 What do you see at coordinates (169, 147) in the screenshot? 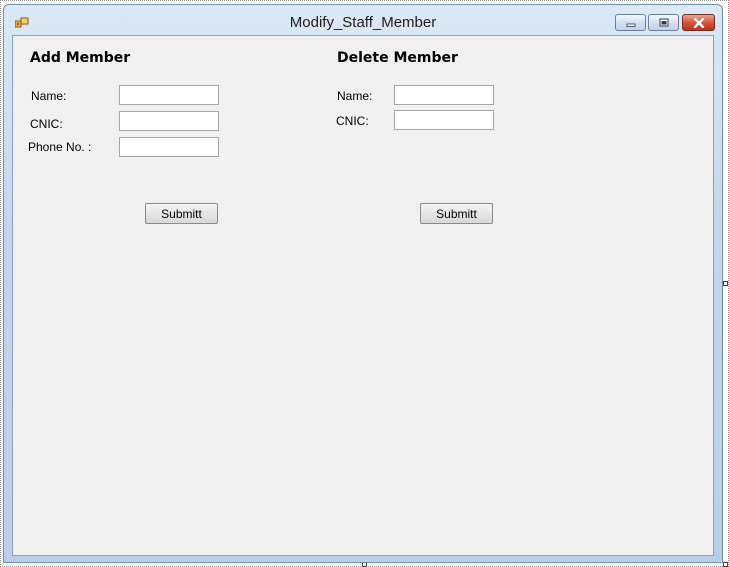
I see `add-phone-input` at bounding box center [169, 147].